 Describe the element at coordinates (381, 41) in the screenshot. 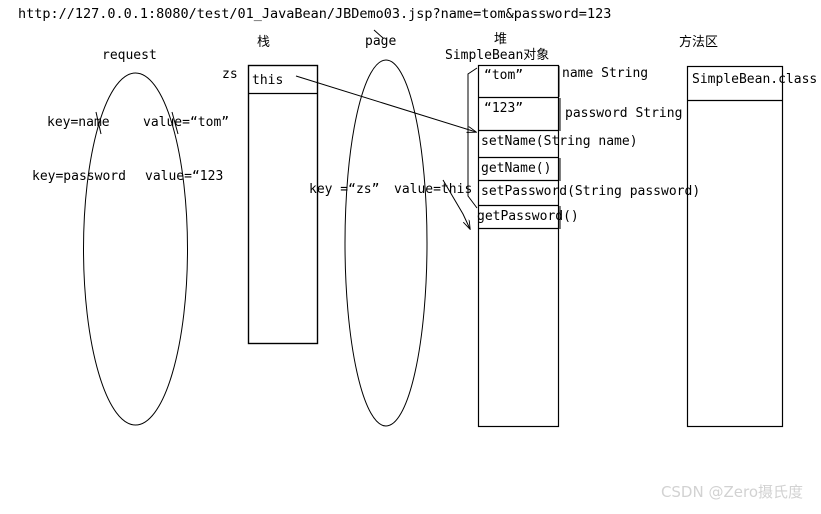

I see `page-scope-title: page` at that location.